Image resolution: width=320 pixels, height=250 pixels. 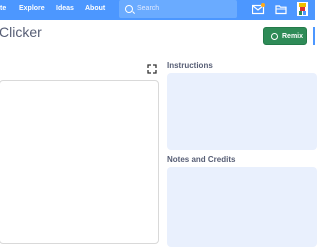 What do you see at coordinates (281, 10) in the screenshot?
I see `folder-icon` at bounding box center [281, 10].